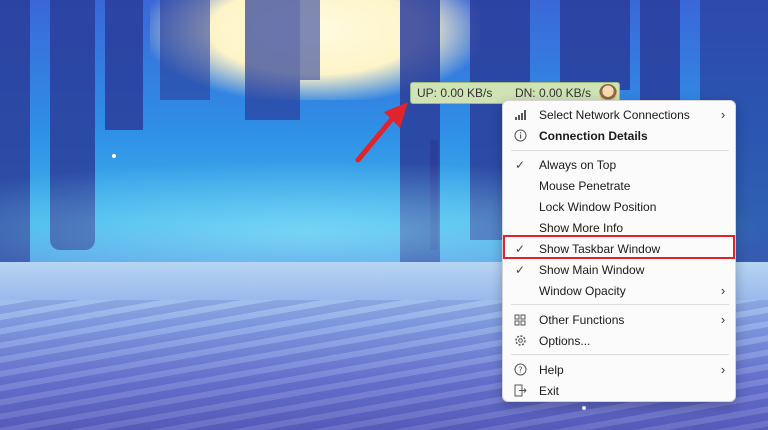 Image resolution: width=768 pixels, height=430 pixels. What do you see at coordinates (619, 390) in the screenshot?
I see `menu-item-exit: Exit` at bounding box center [619, 390].